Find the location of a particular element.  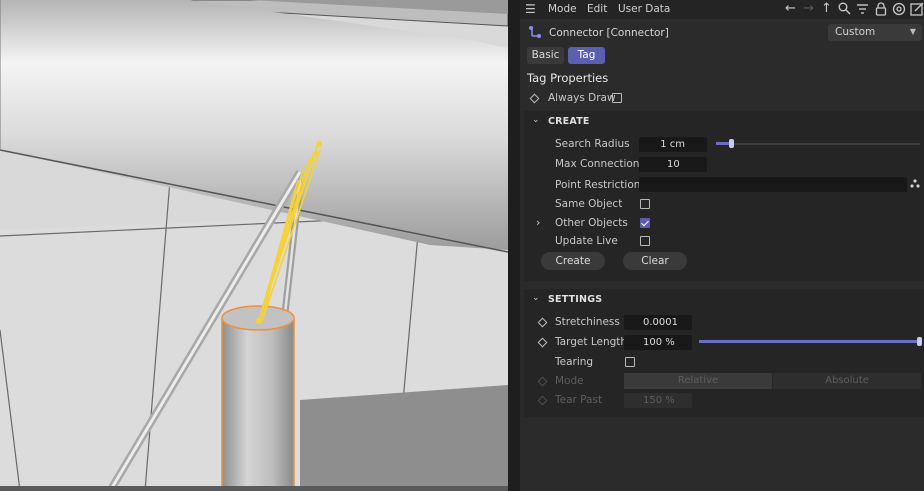

point-restriction-field is located at coordinates (773, 184).